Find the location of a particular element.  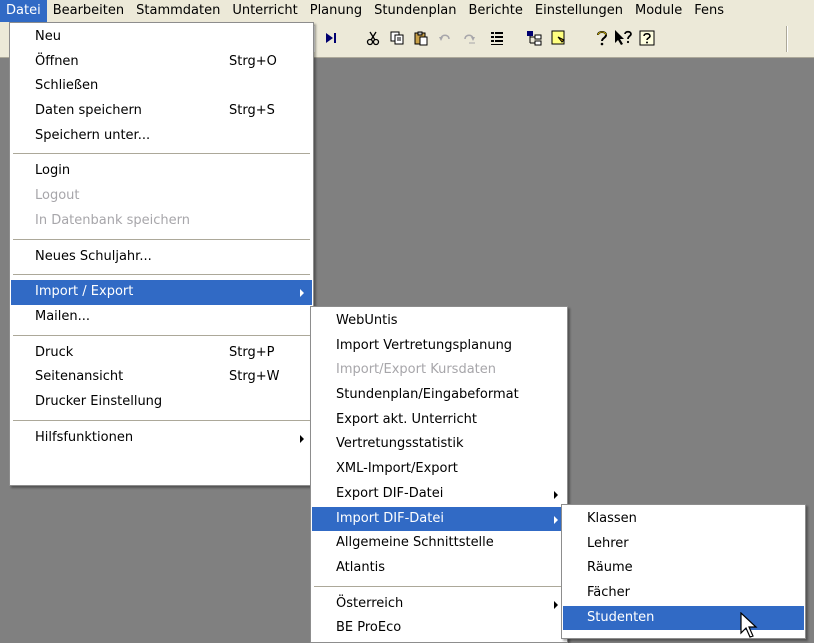

menu-bearbeiten: Bearbeiten is located at coordinates (88, 11).